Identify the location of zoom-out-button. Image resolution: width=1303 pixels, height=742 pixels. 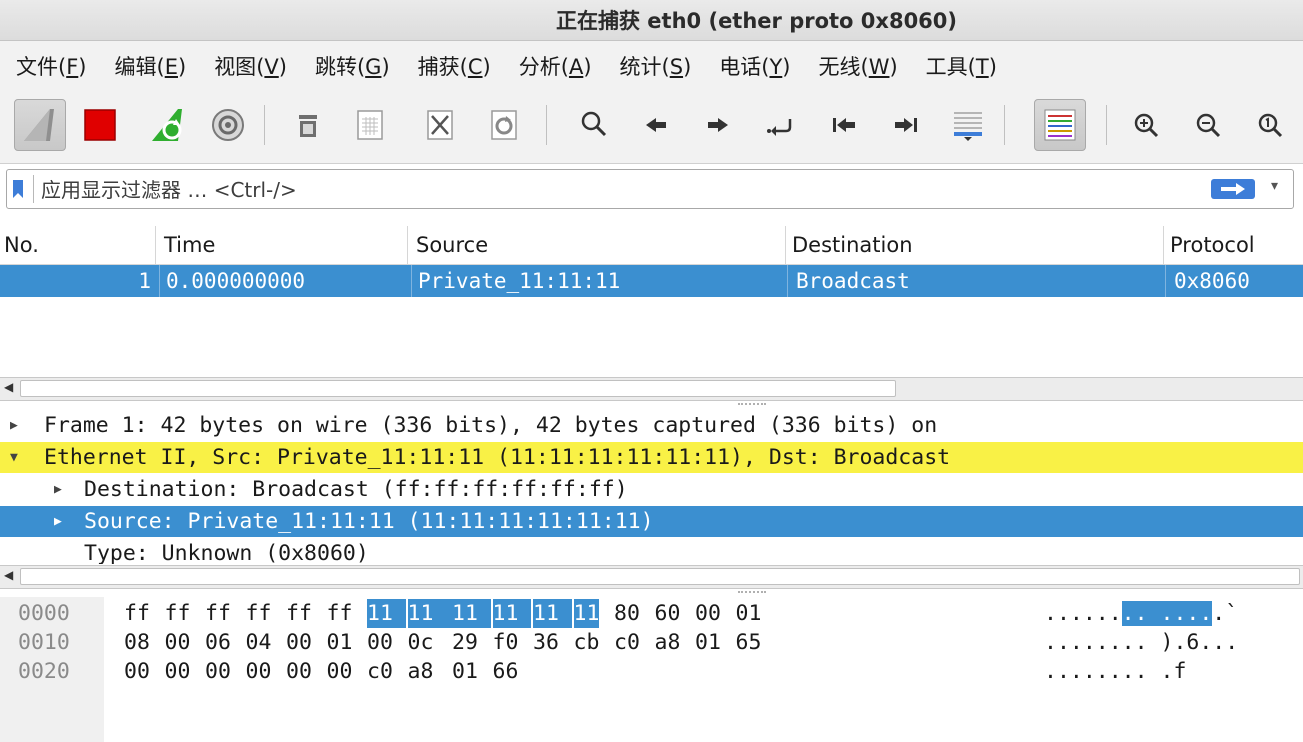
(1208, 125).